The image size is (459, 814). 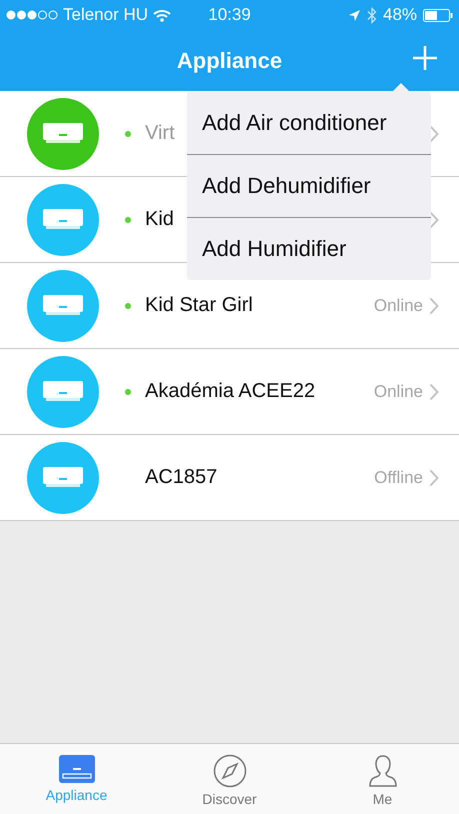 What do you see at coordinates (229, 61) in the screenshot?
I see `screen-title: Appliance` at bounding box center [229, 61].